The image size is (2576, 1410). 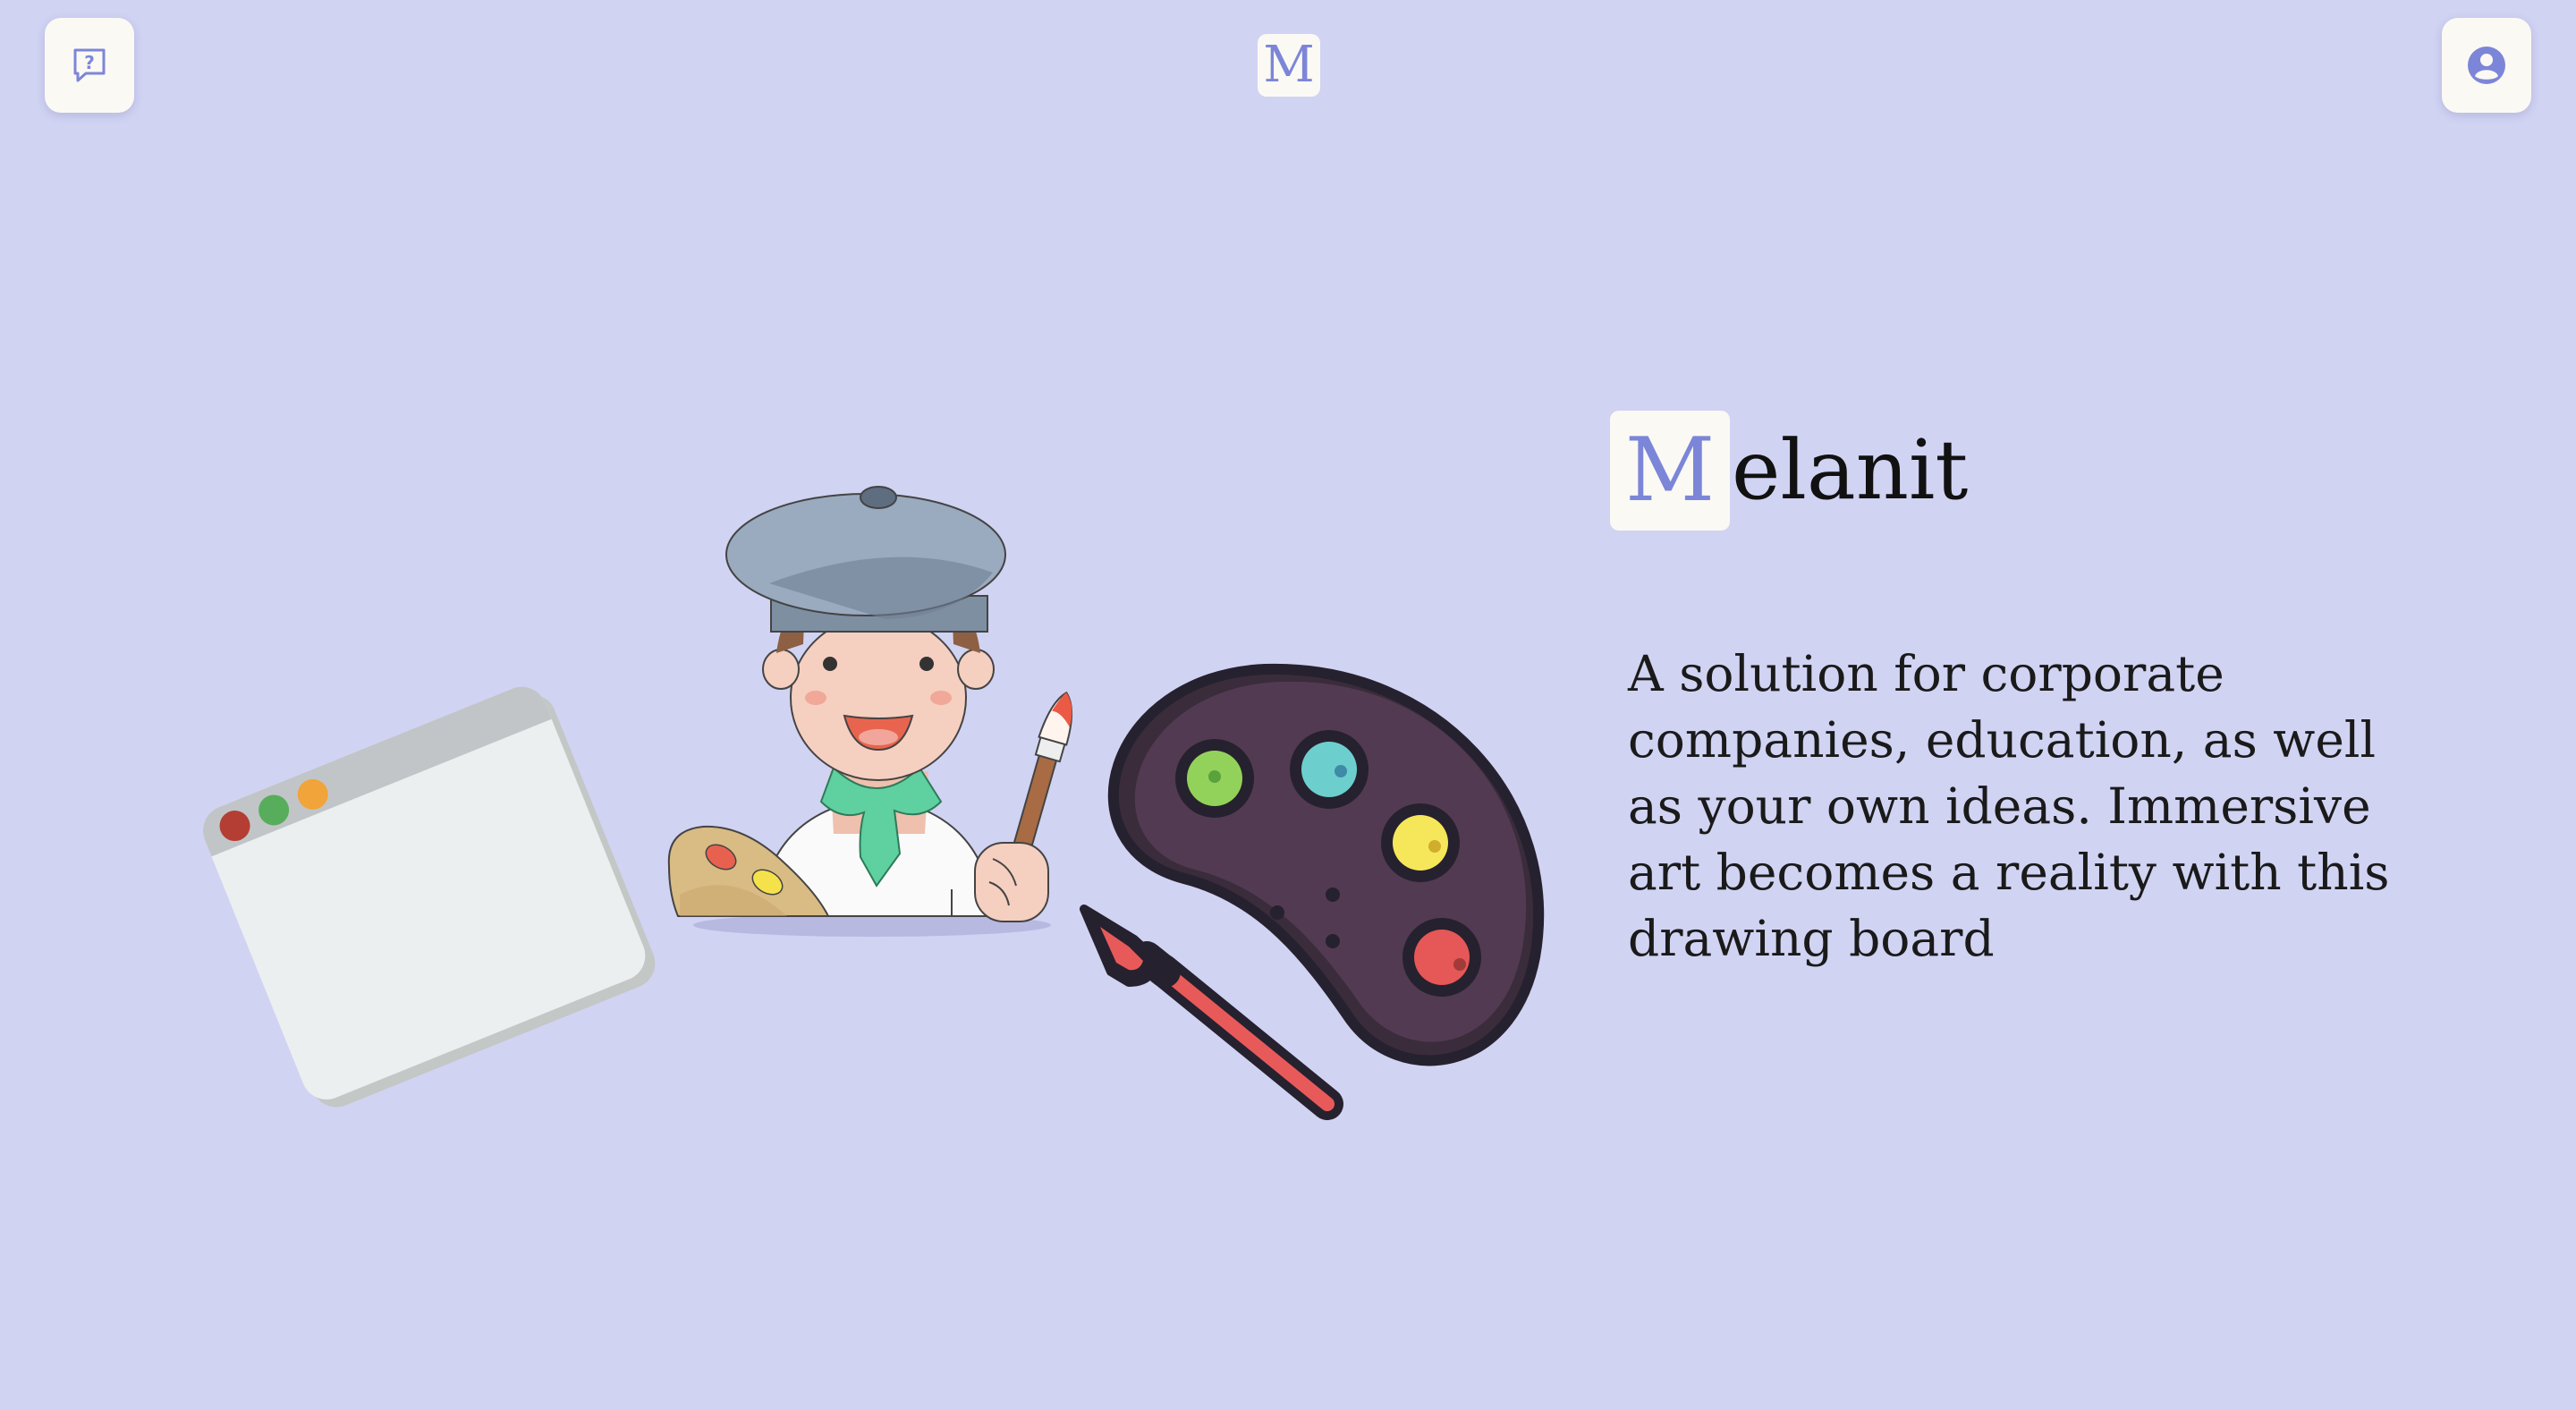 I want to click on brand-title: M elanit, so click(x=1789, y=471).